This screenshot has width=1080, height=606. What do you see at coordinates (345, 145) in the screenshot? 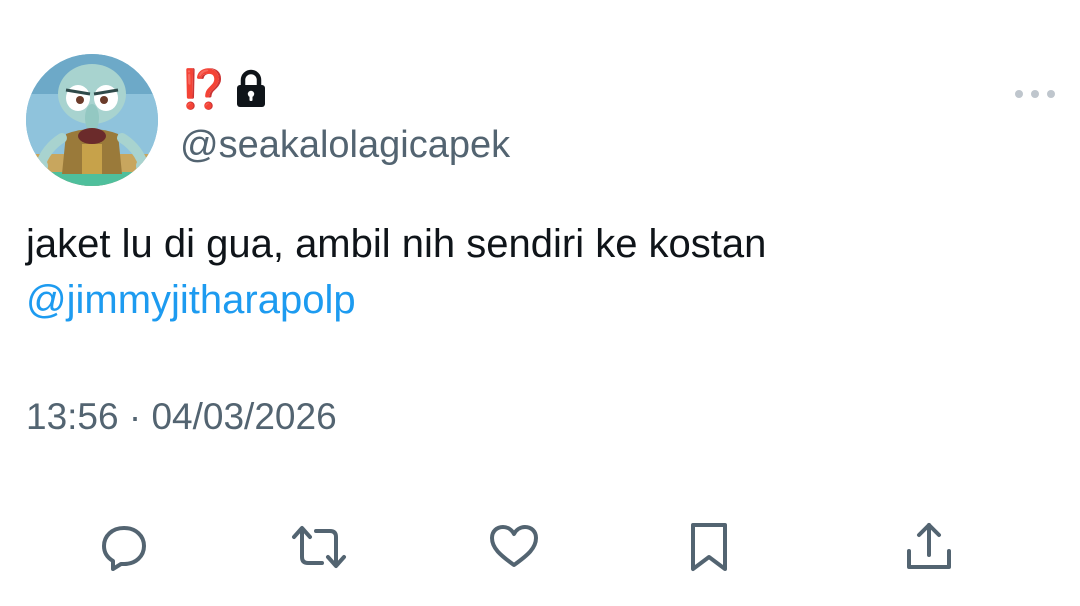
I see `author-handle: @seakalolagicapek` at bounding box center [345, 145].